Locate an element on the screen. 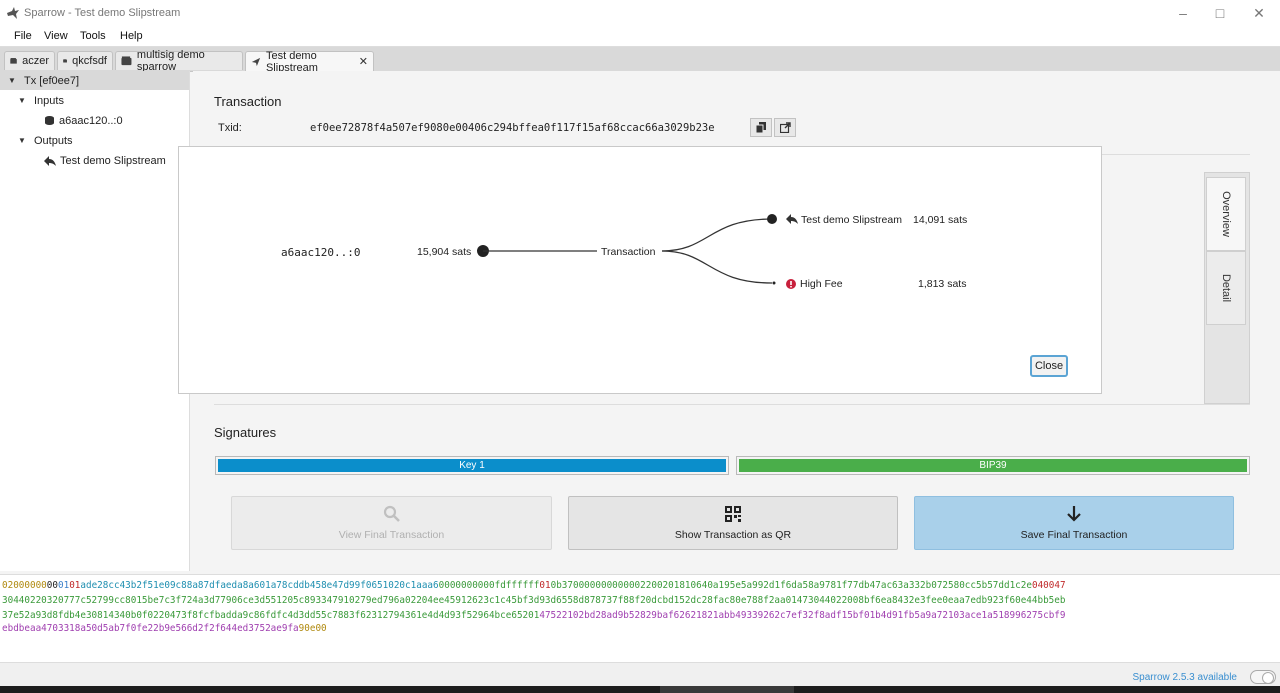 This screenshot has height=693, width=1280. toggle-knob is located at coordinates (1268, 678).